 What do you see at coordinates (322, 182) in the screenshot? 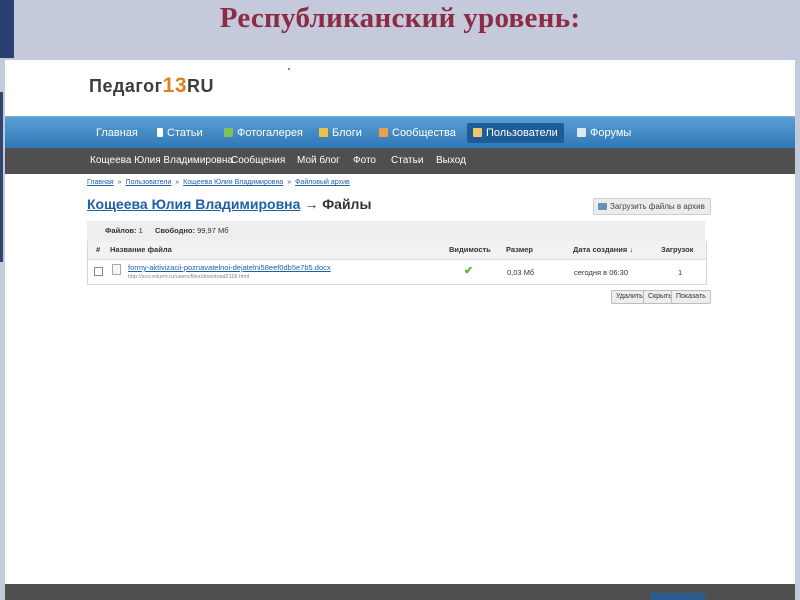
I see `breadcrumb-item-file-archive: Файловый архив` at bounding box center [322, 182].